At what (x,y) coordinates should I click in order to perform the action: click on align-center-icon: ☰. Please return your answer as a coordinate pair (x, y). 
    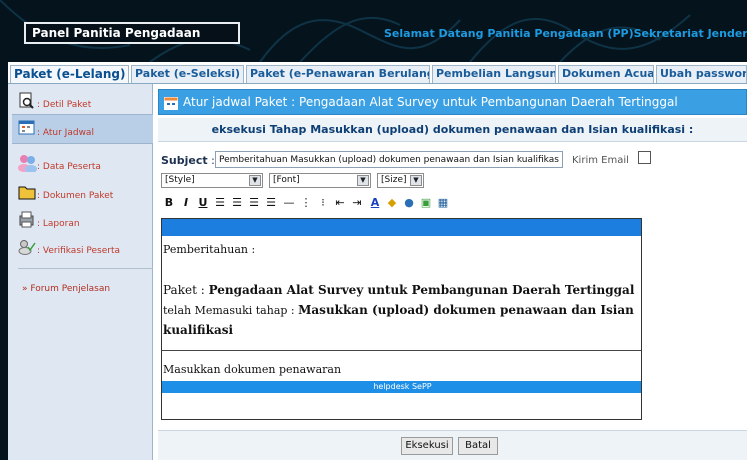
    Looking at the image, I should click on (237, 203).